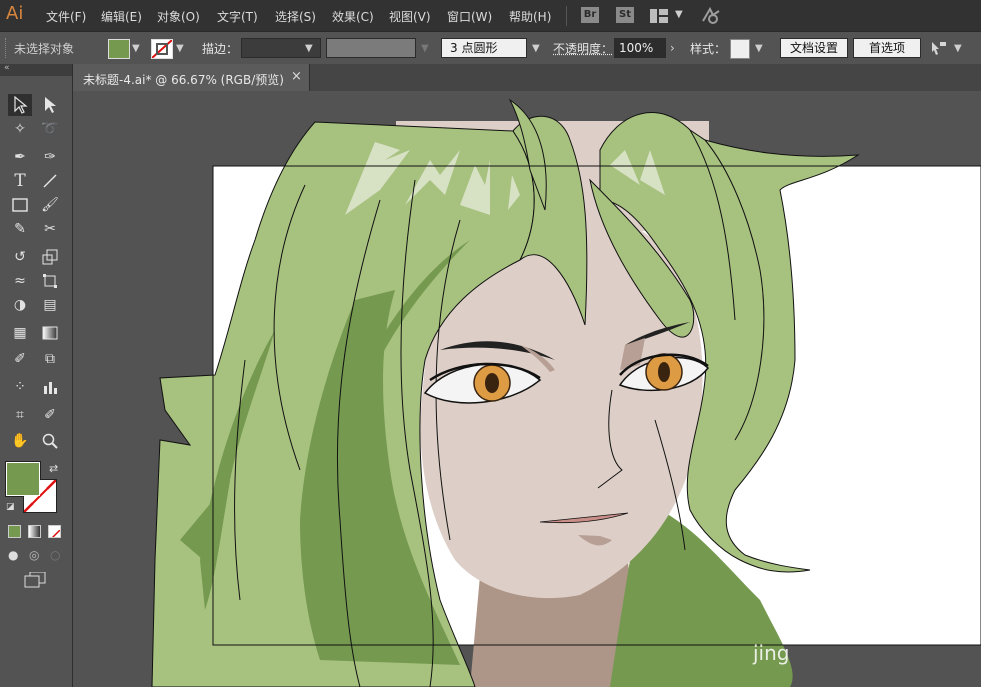 The image size is (981, 687). What do you see at coordinates (34, 531) in the screenshot?
I see `gradient-mode-button` at bounding box center [34, 531].